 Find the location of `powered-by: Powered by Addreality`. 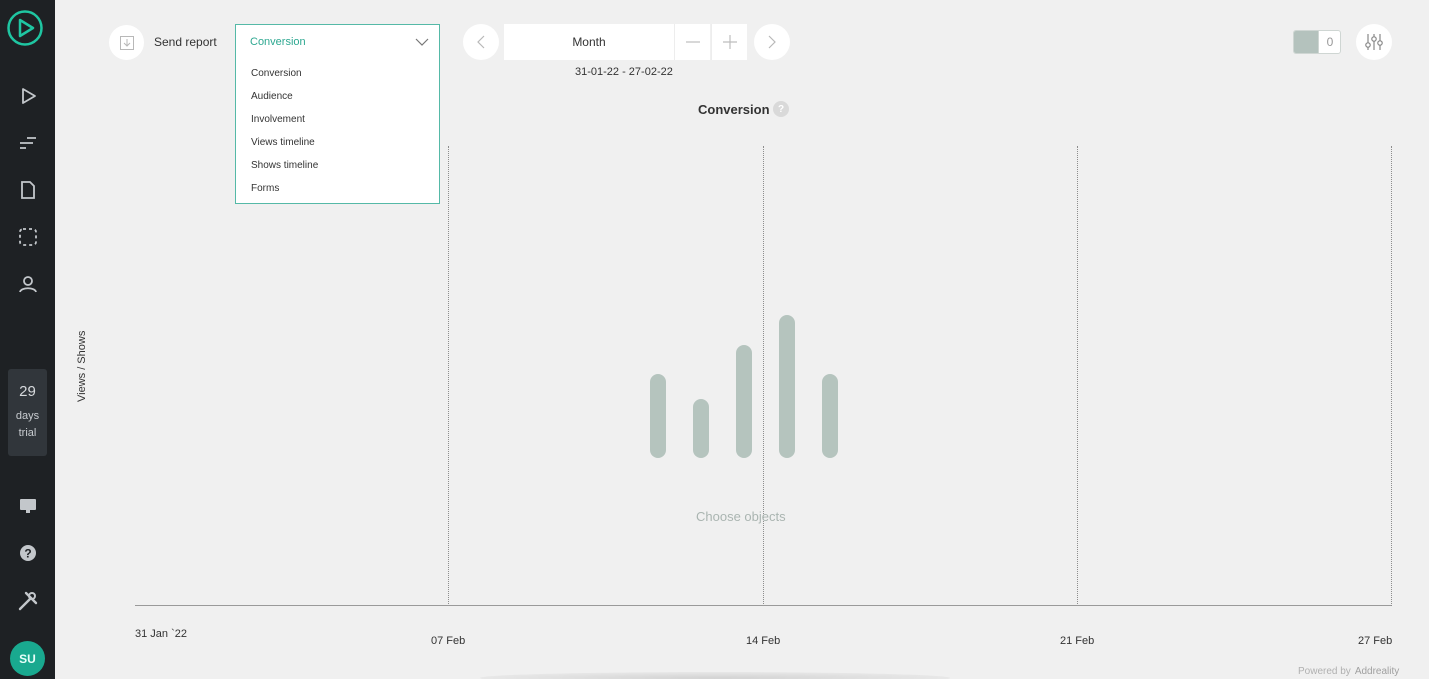

powered-by: Powered by Addreality is located at coordinates (1348, 671).